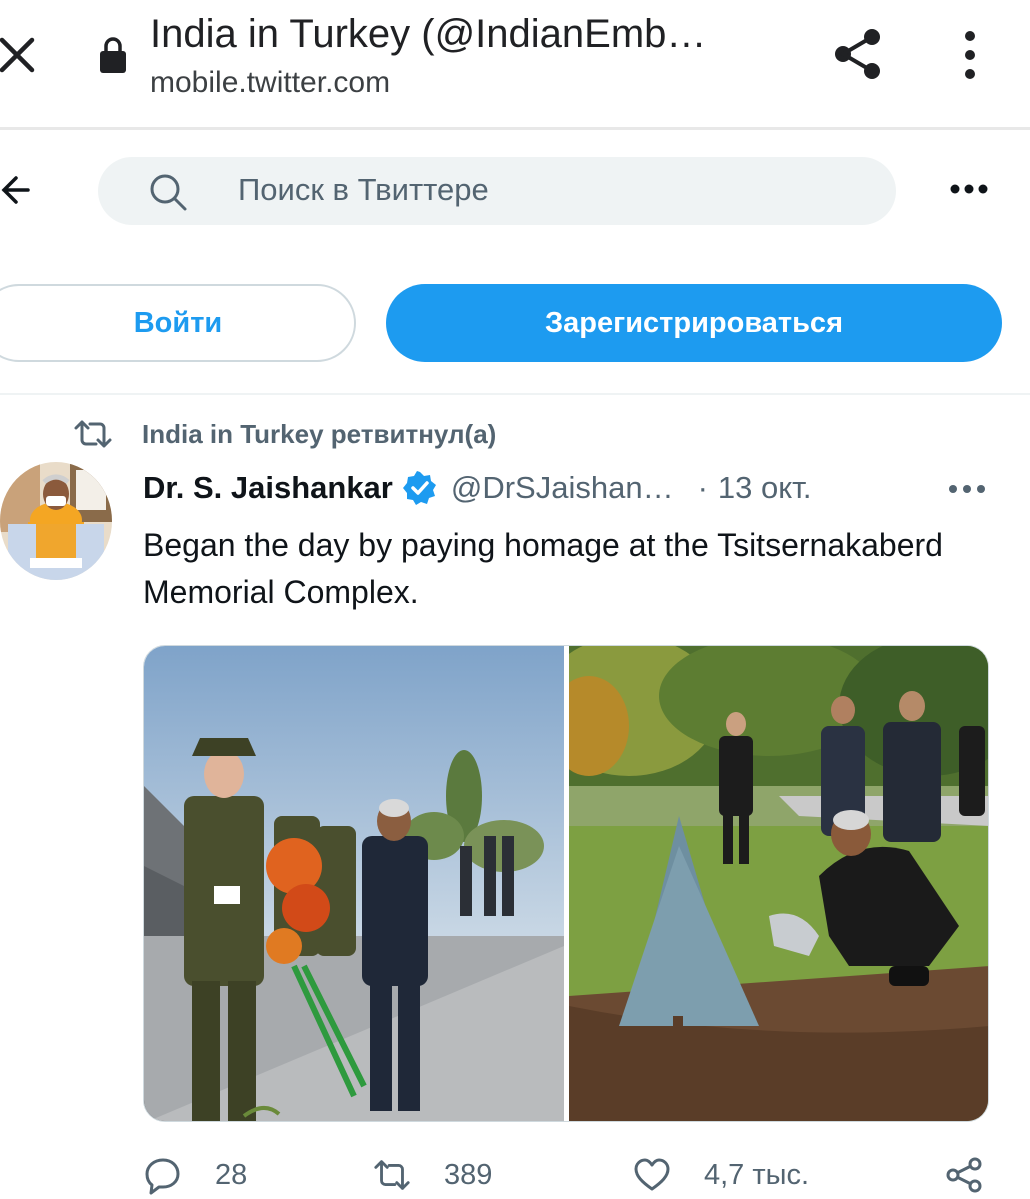  Describe the element at coordinates (652, 1174) in the screenshot. I see `like-icon` at that location.